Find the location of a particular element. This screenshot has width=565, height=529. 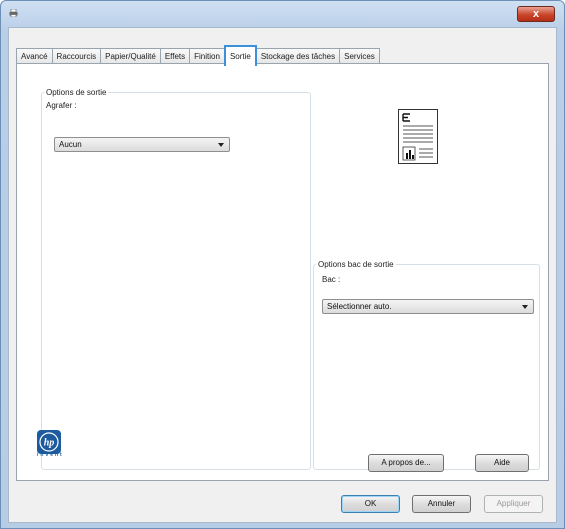

close-icon: x is located at coordinates (536, 14).